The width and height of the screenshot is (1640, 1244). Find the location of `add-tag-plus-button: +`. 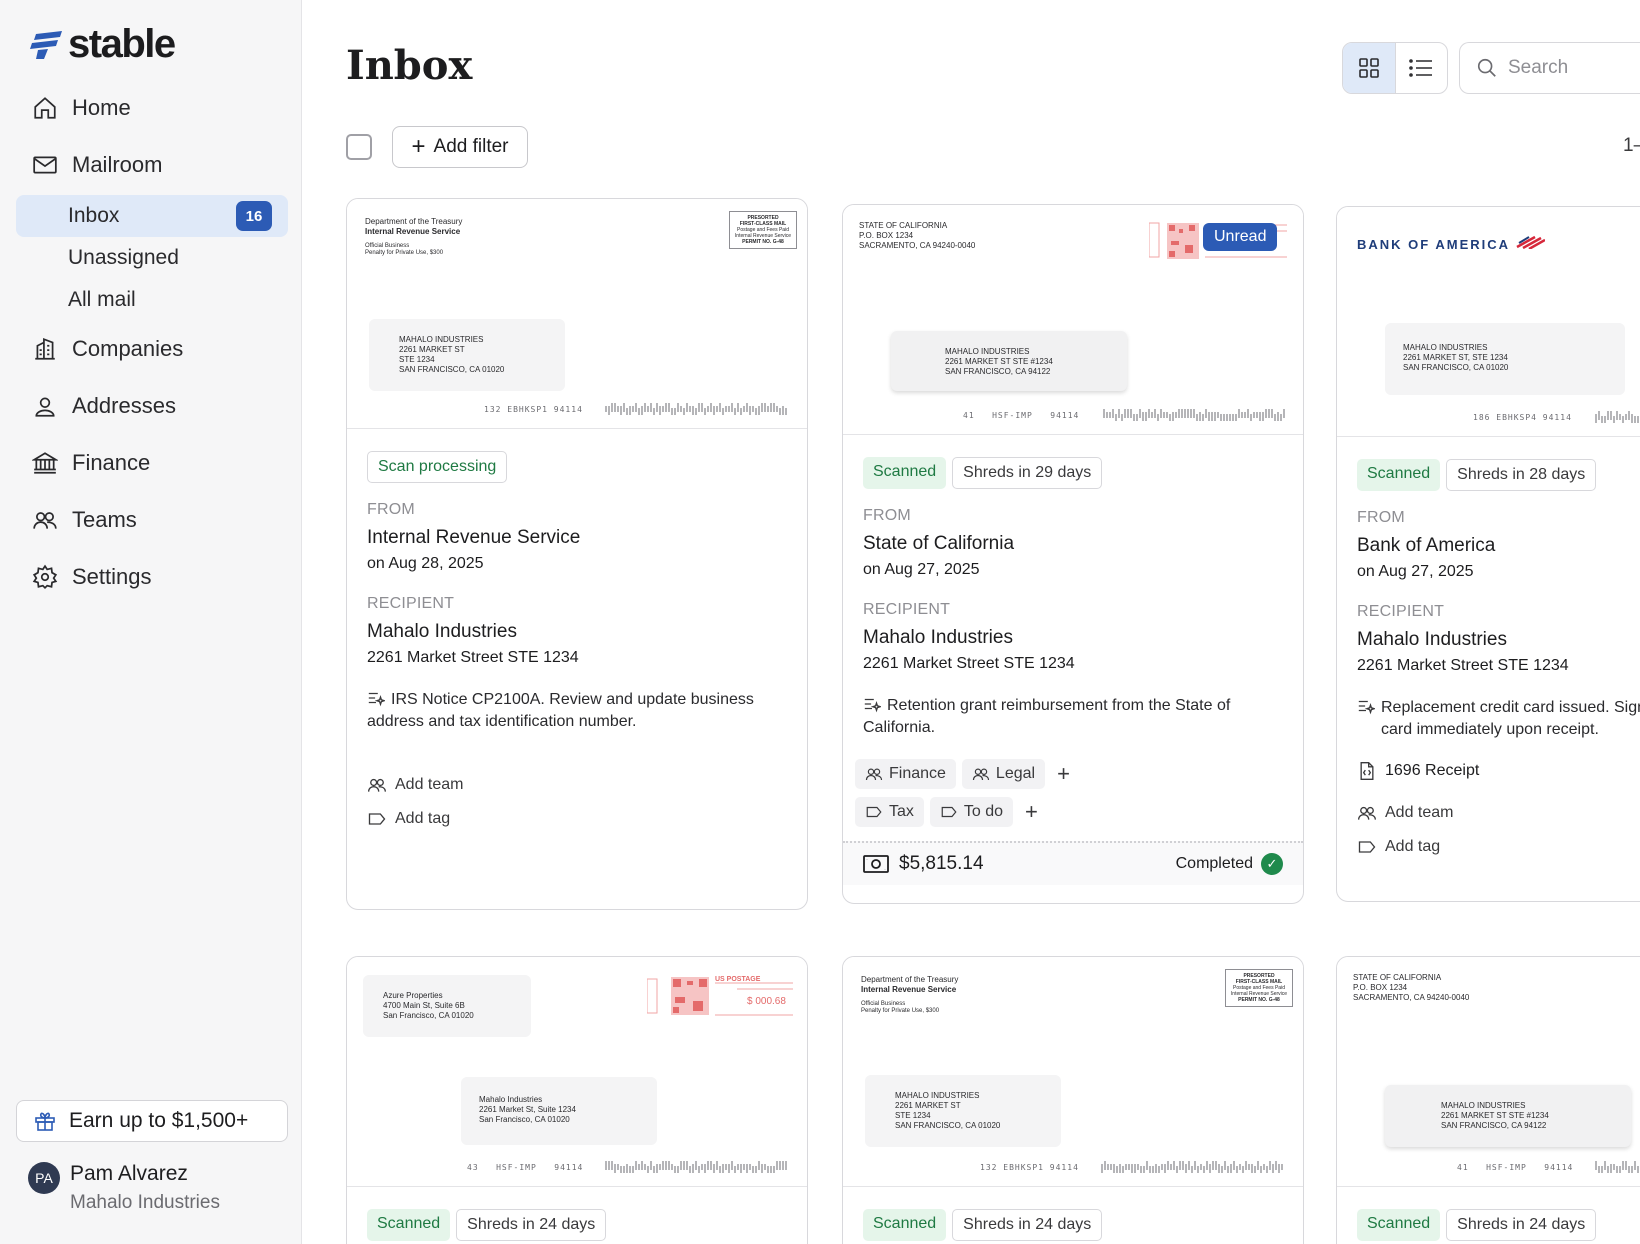

add-tag-plus-button: + is located at coordinates (1031, 812).